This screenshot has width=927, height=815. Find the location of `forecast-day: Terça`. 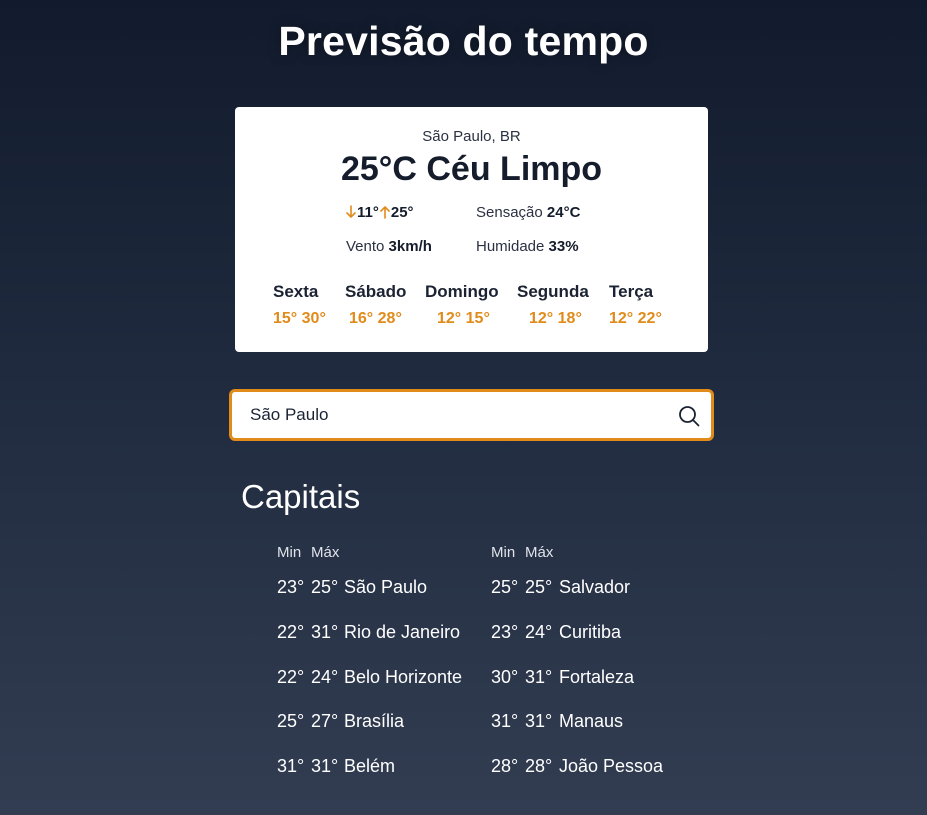

forecast-day: Terça is located at coordinates (631, 291).